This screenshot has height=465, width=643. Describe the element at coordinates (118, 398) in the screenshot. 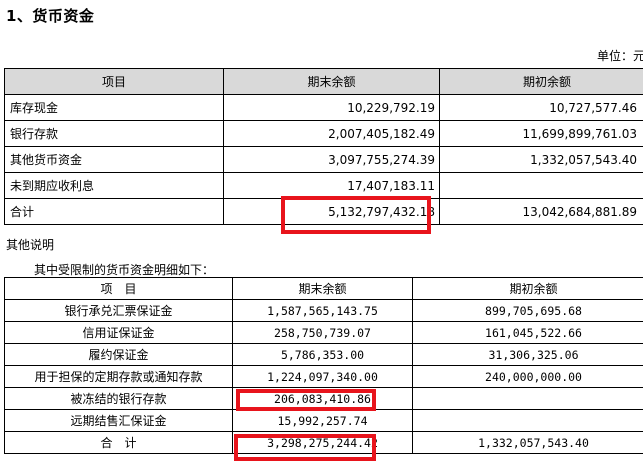

I see `row-item: 被冻结的银行存款` at that location.